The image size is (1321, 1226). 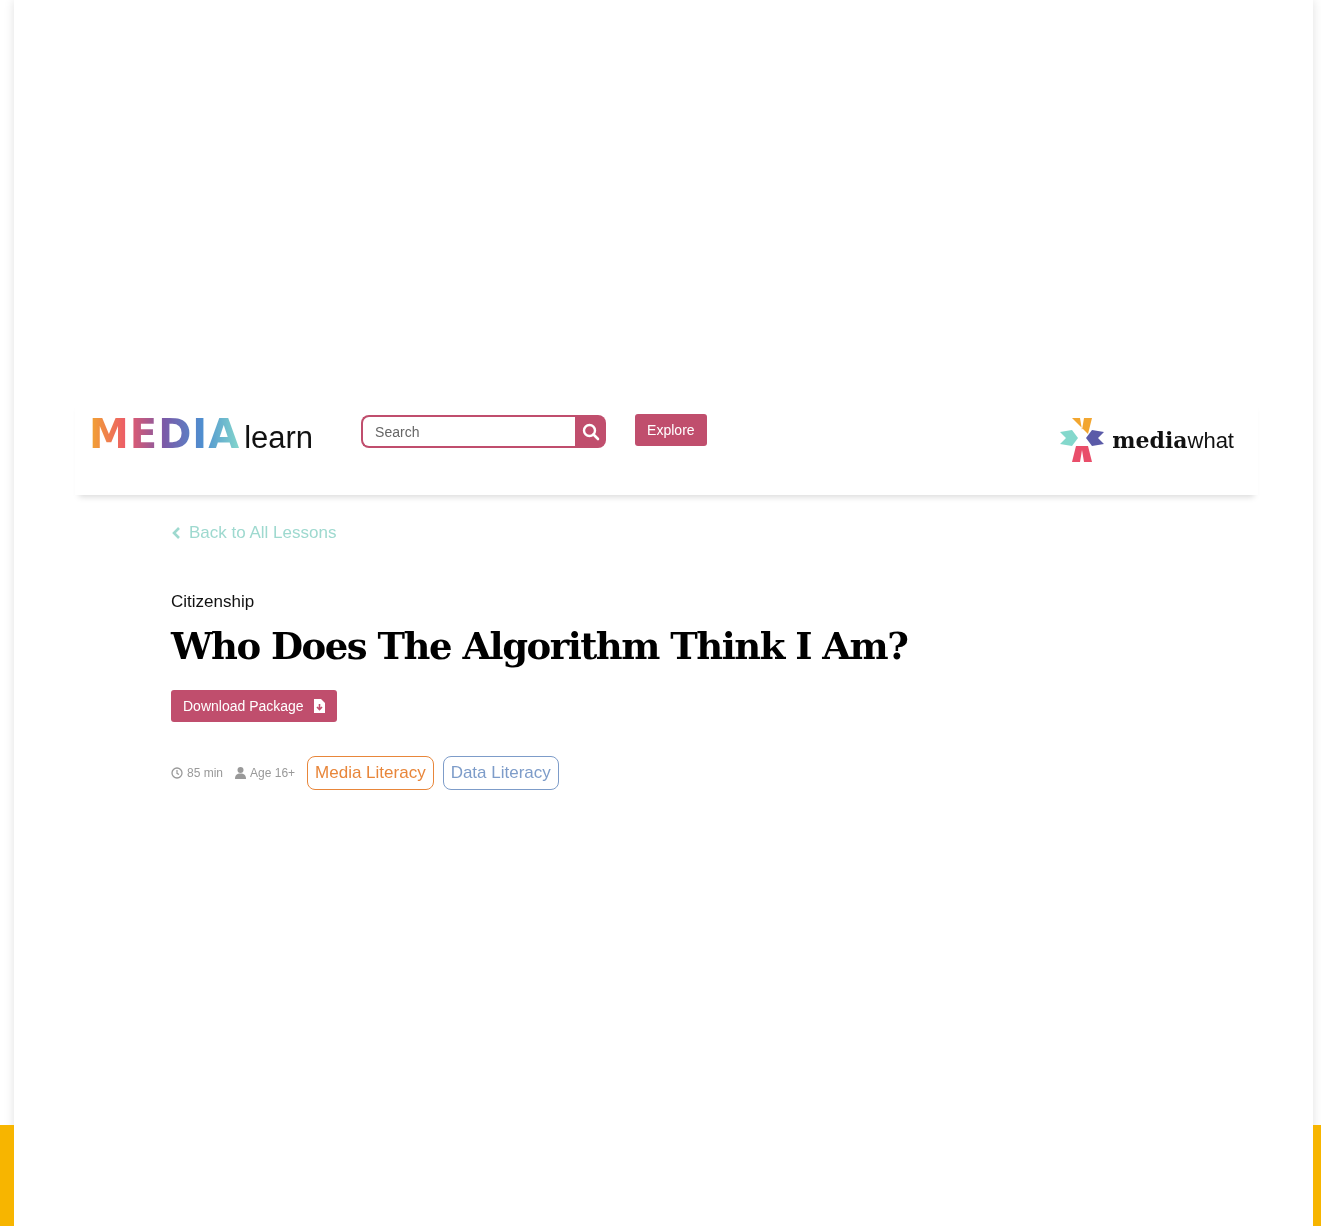 I want to click on partner-logo: mediawhat, so click(x=1146, y=440).